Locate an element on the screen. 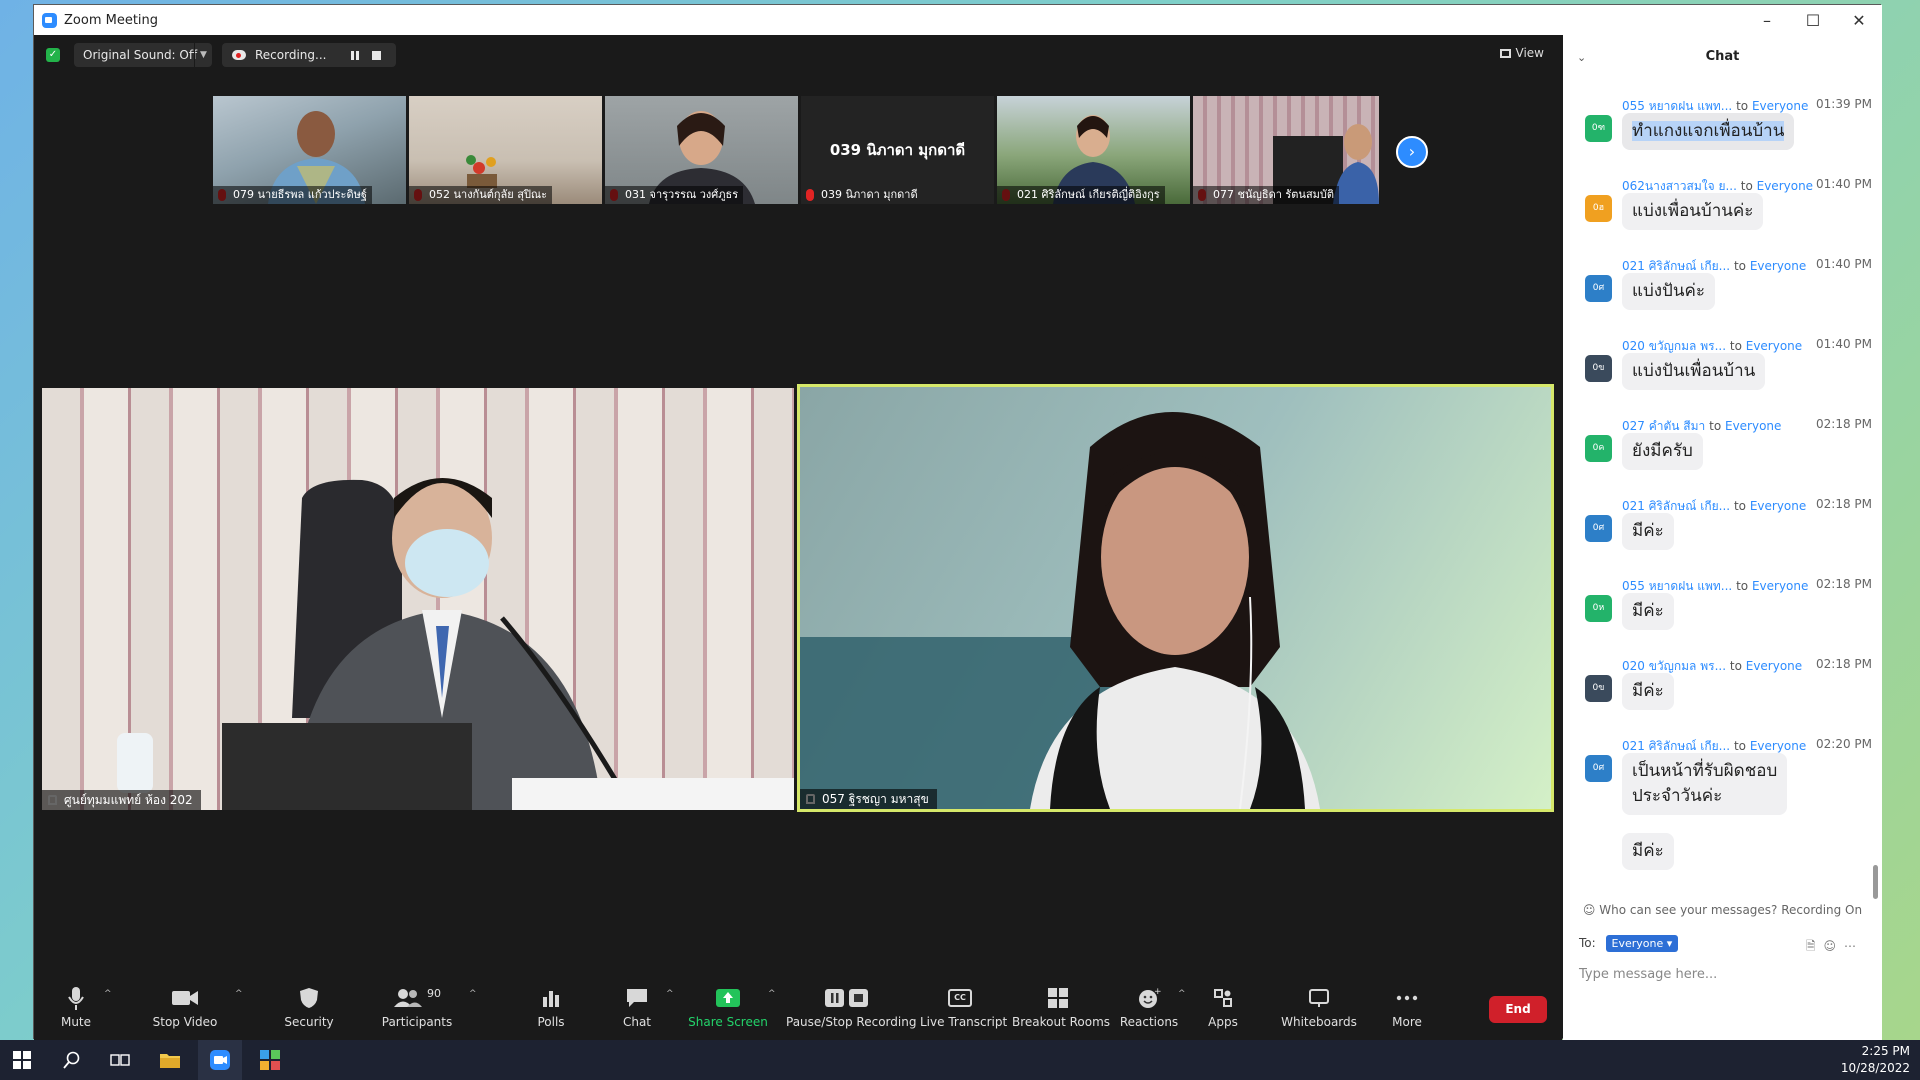 This screenshot has width=1920, height=1080. chat-button: Chat ^ is located at coordinates (642, 1011).